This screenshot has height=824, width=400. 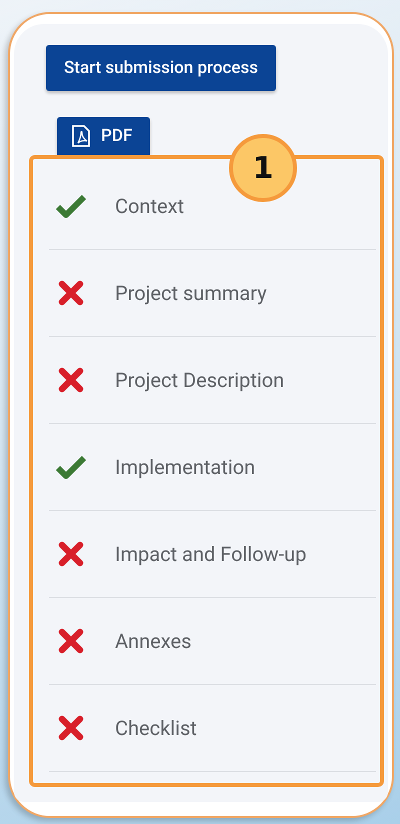 What do you see at coordinates (263, 168) in the screenshot?
I see `callout-badge: 1` at bounding box center [263, 168].